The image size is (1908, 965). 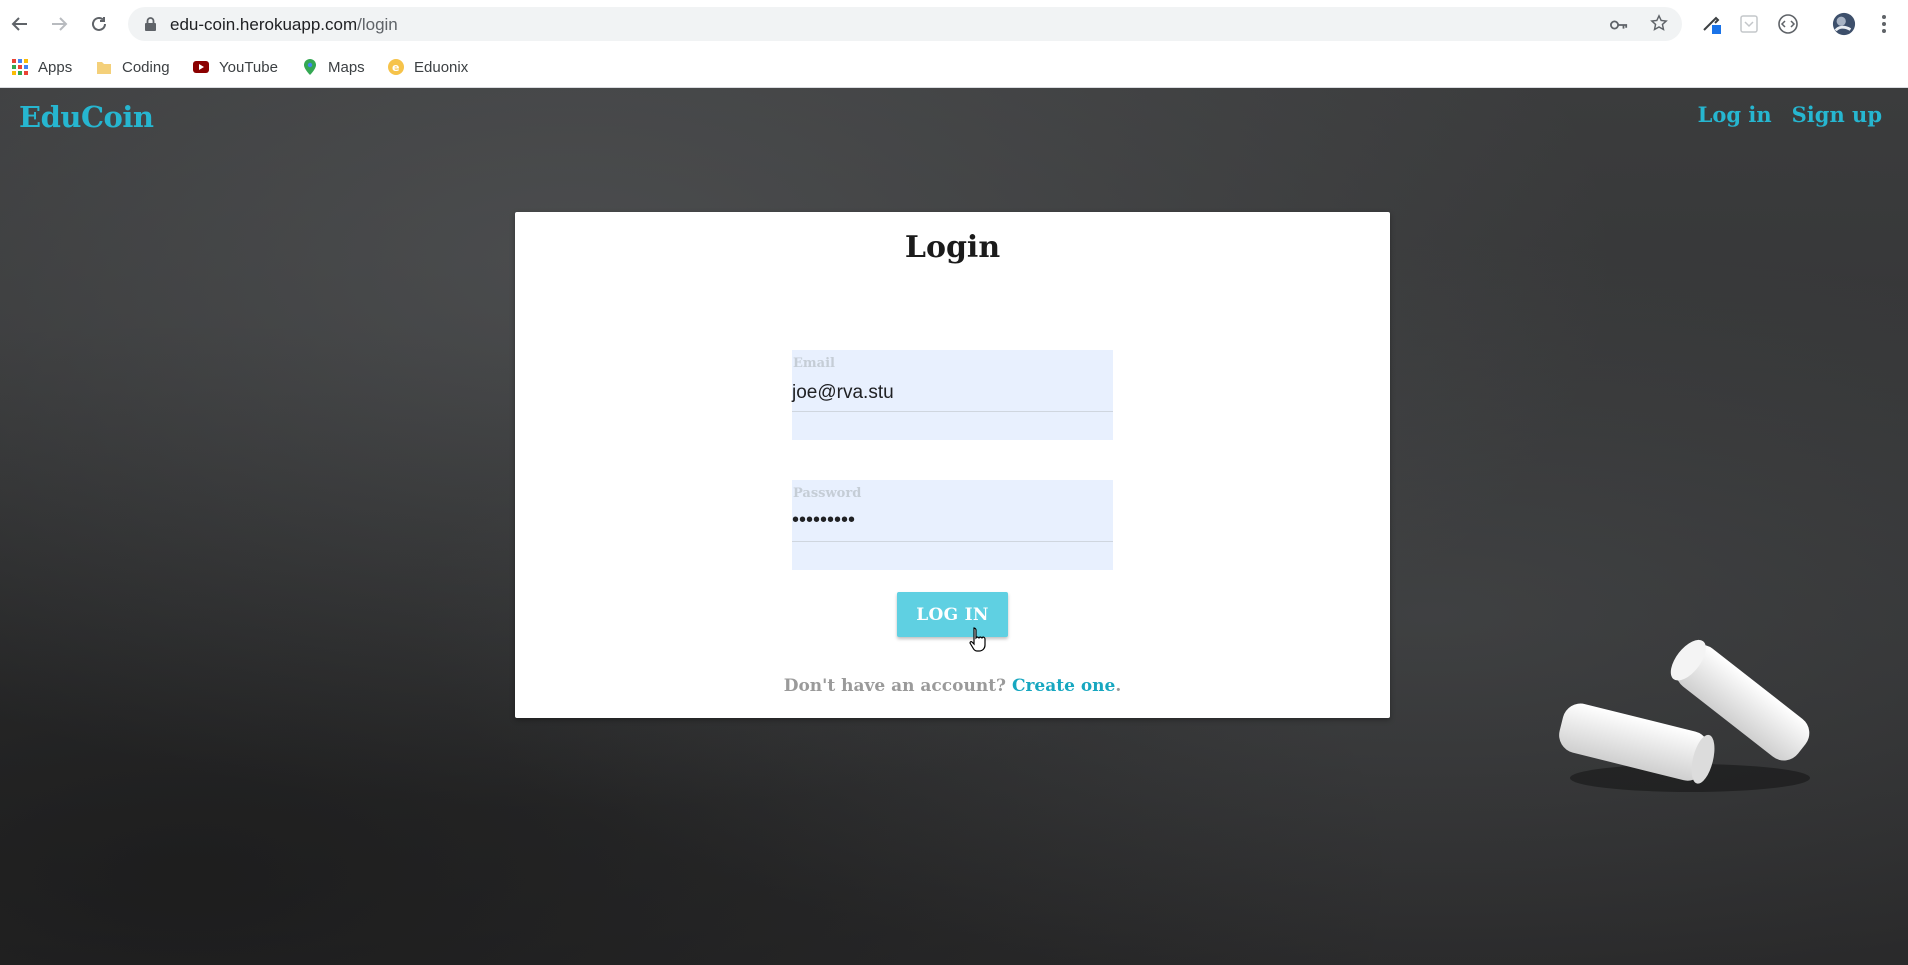 What do you see at coordinates (104, 68) in the screenshot?
I see `folder-icon` at bounding box center [104, 68].